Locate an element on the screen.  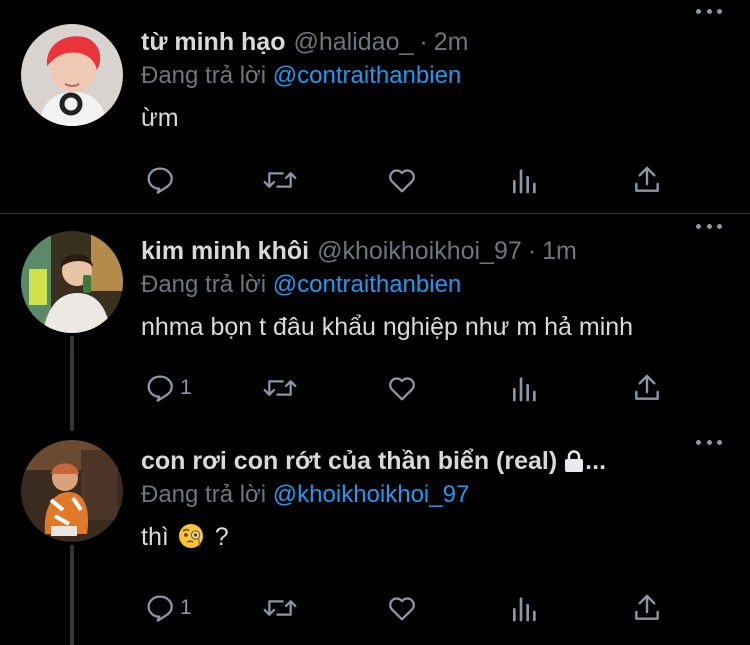
replying-to: Đang trả lời @khoikhoikhoi_97 is located at coordinates (445, 496).